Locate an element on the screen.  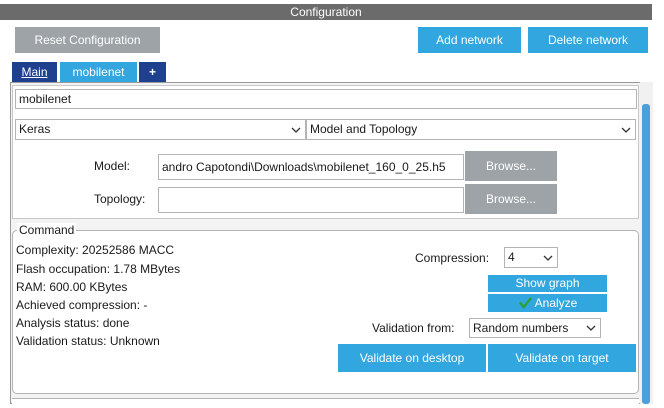
next-section is located at coordinates (325, 403).